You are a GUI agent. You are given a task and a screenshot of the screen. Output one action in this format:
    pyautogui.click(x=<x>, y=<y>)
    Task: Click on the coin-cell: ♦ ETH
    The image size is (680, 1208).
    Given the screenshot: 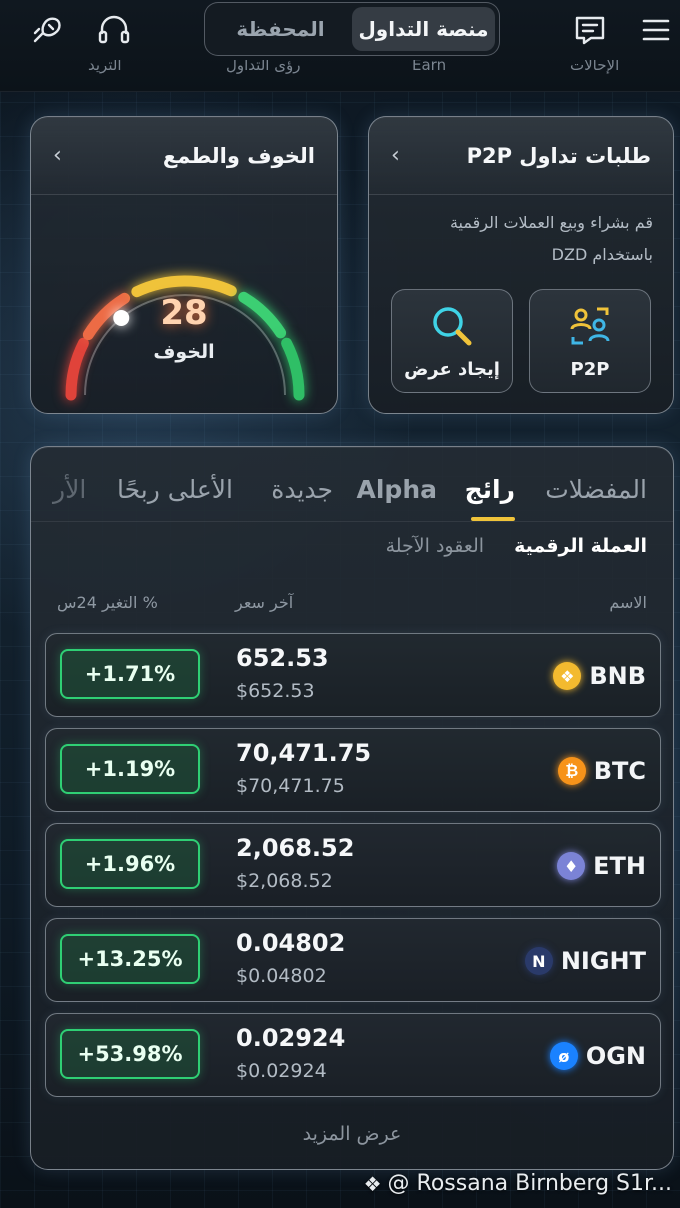 What is the action you would take?
    pyautogui.click(x=601, y=866)
    